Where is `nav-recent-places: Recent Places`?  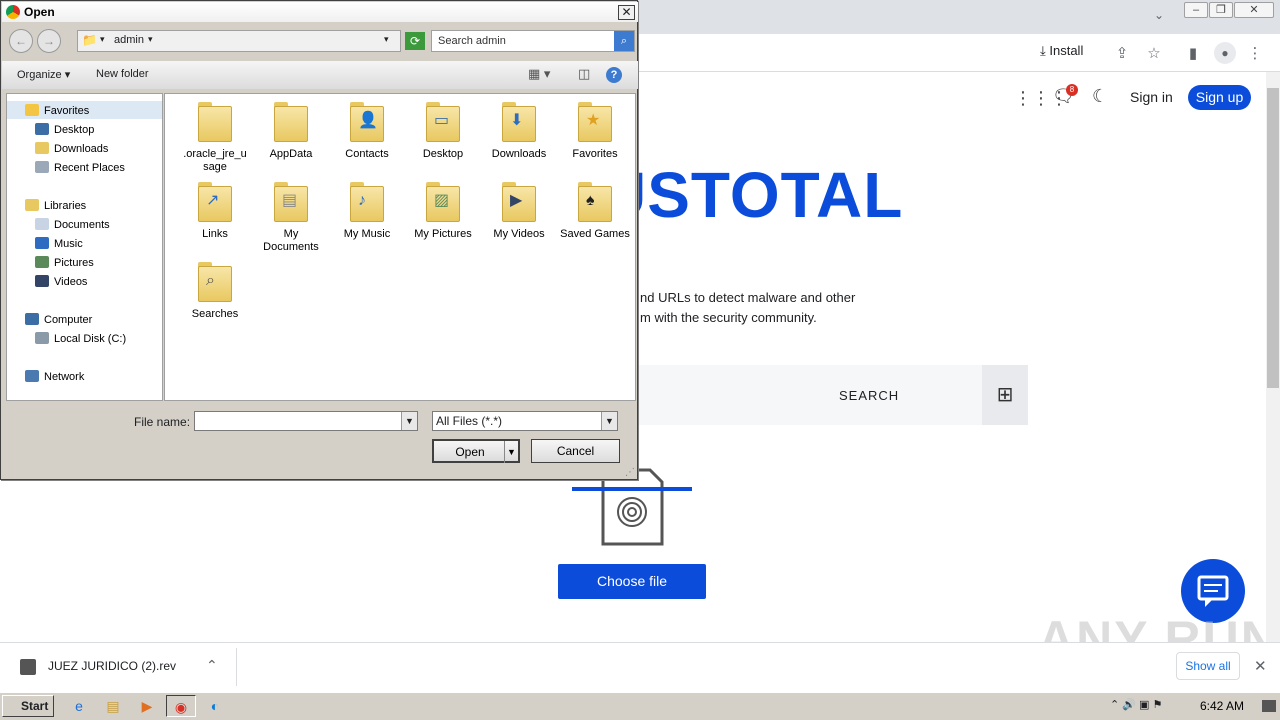
nav-recent-places: Recent Places is located at coordinates (80, 167).